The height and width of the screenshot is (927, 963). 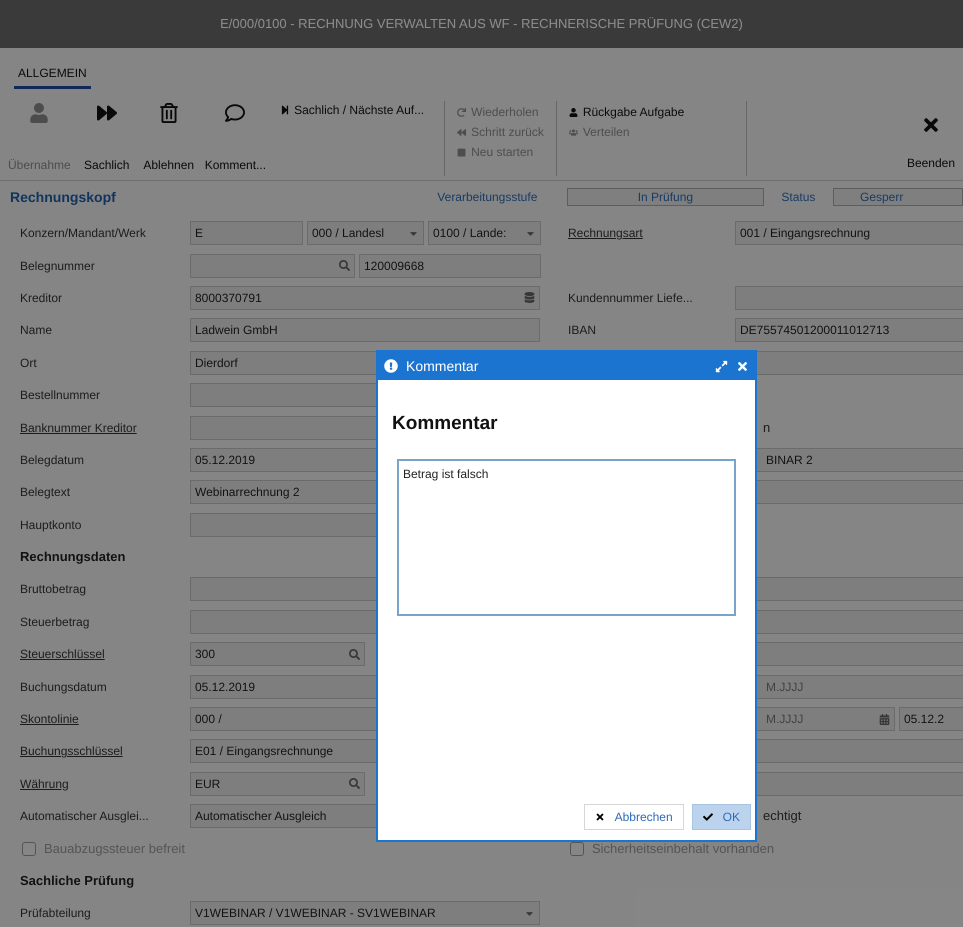 I want to click on toolbar-button: Ablehnen, so click(x=168, y=138).